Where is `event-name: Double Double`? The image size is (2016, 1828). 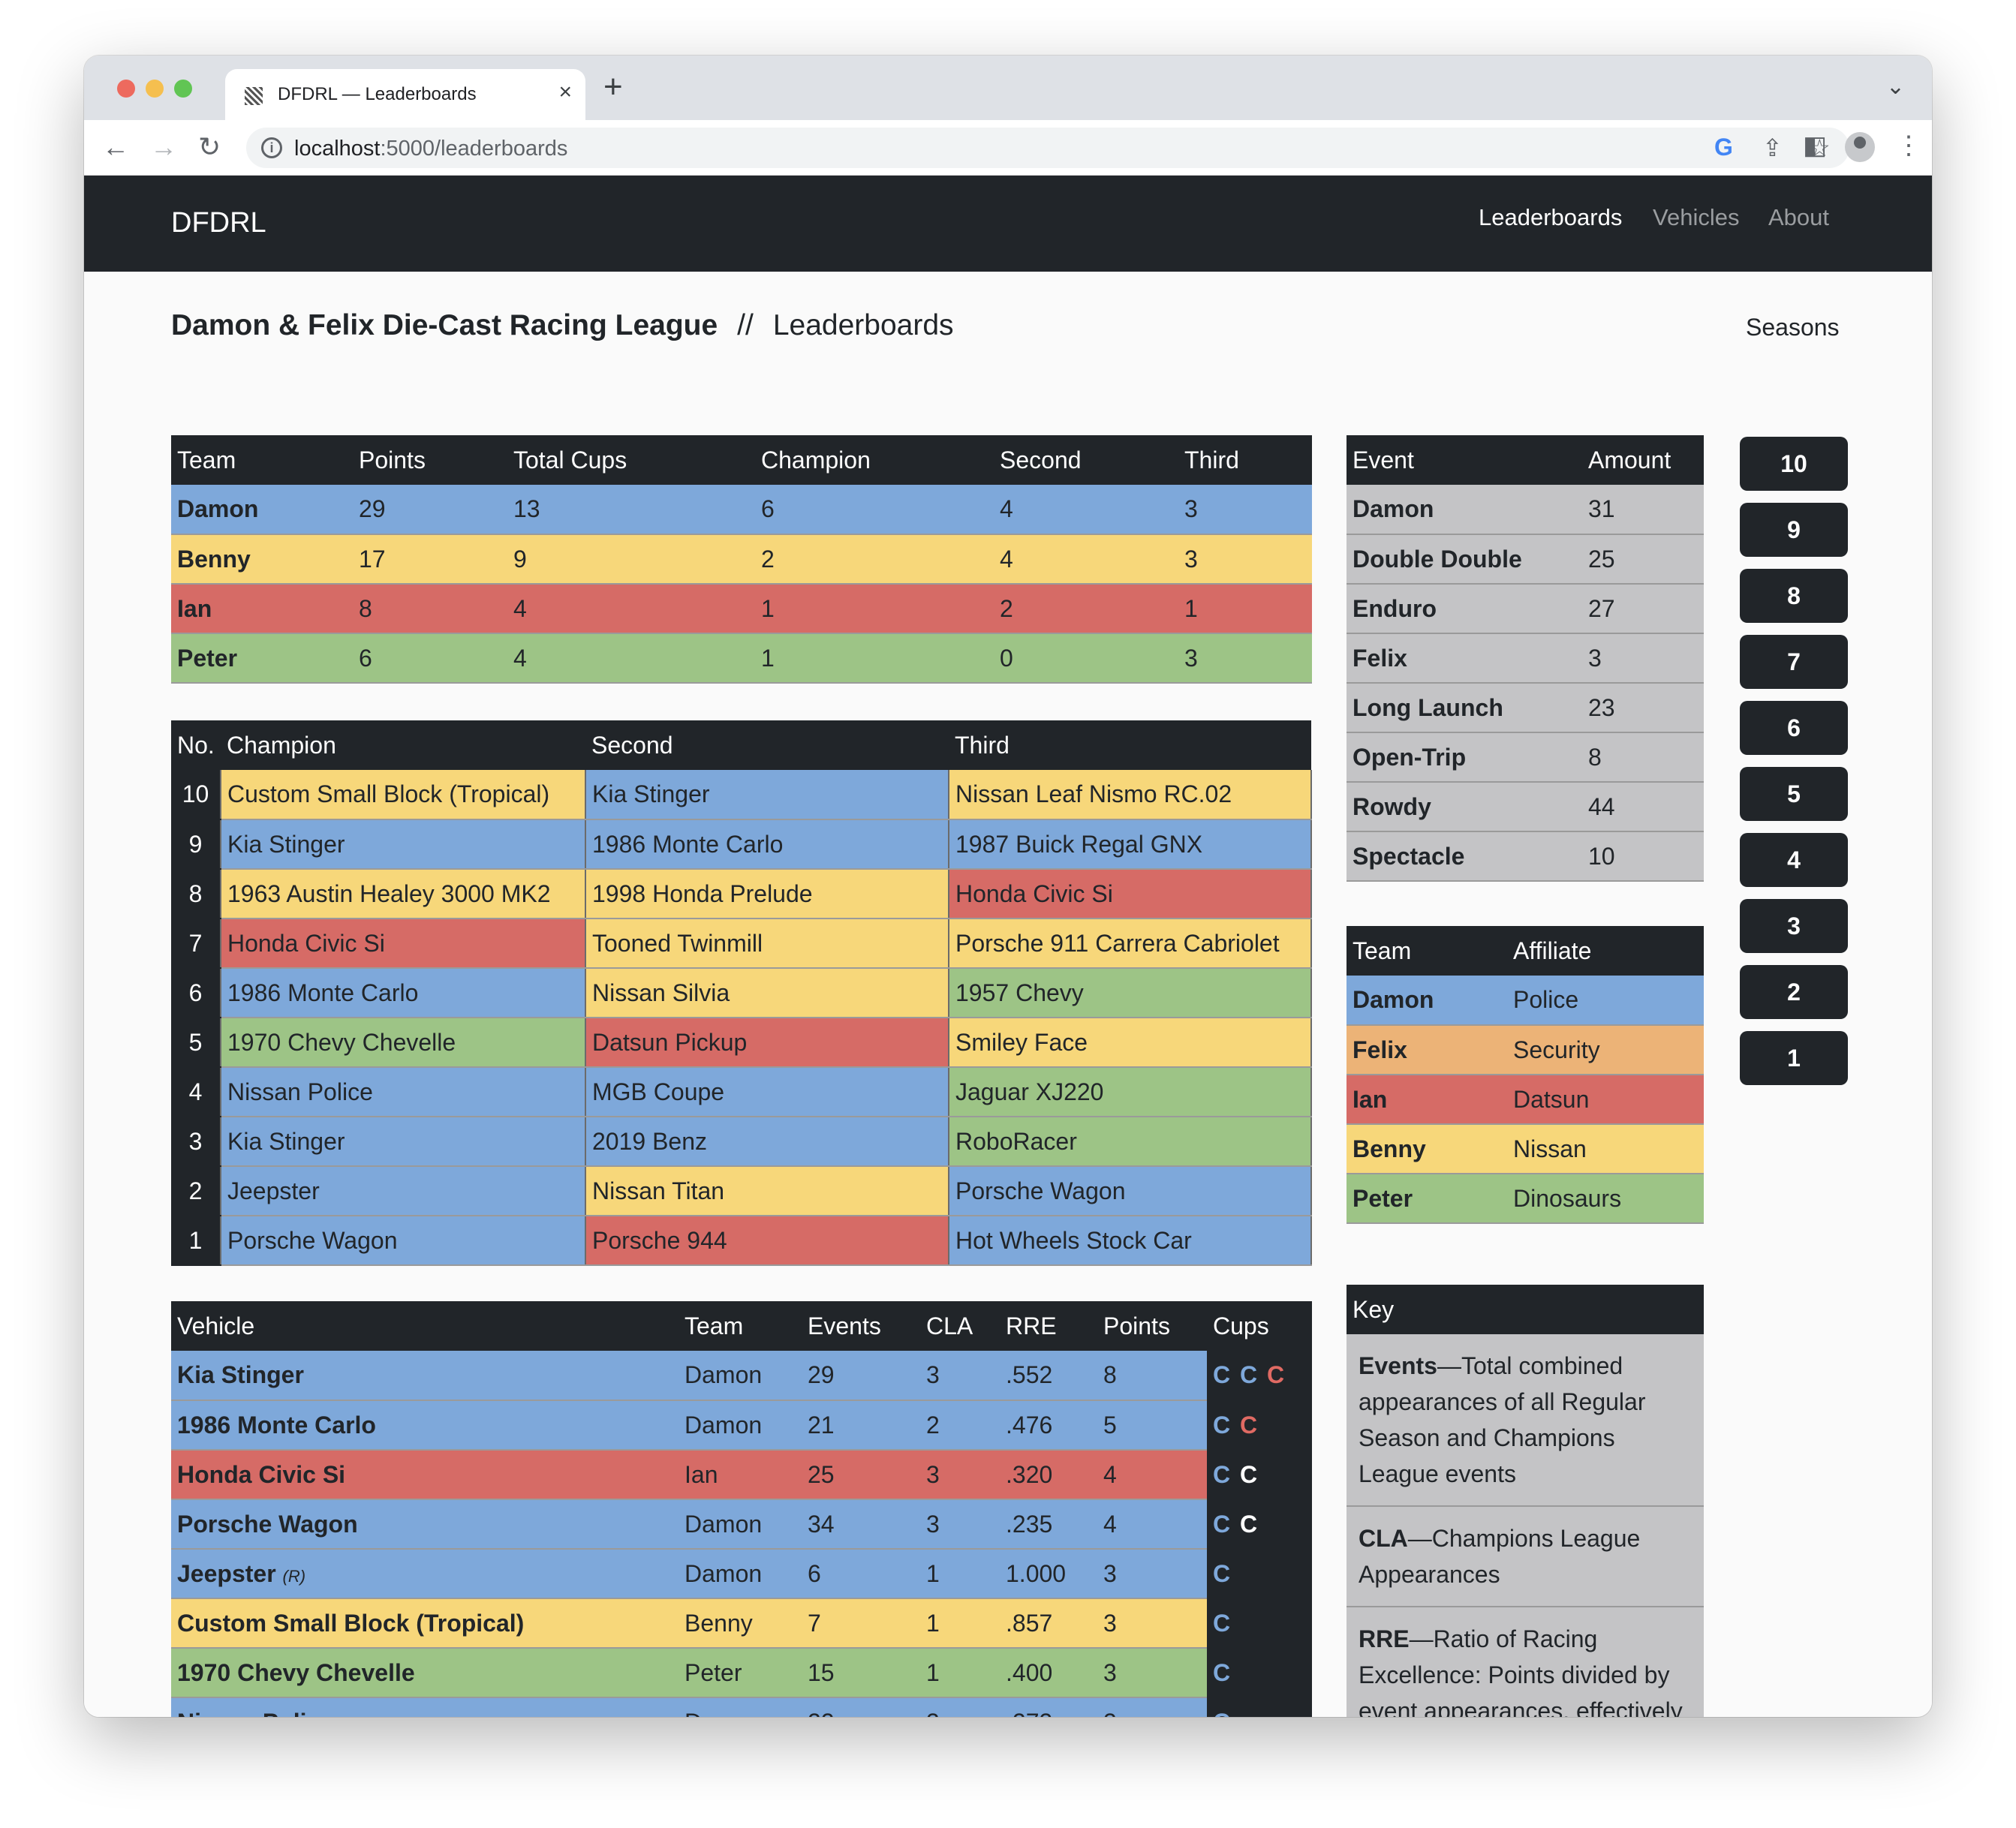
event-name: Double Double is located at coordinates (1464, 559).